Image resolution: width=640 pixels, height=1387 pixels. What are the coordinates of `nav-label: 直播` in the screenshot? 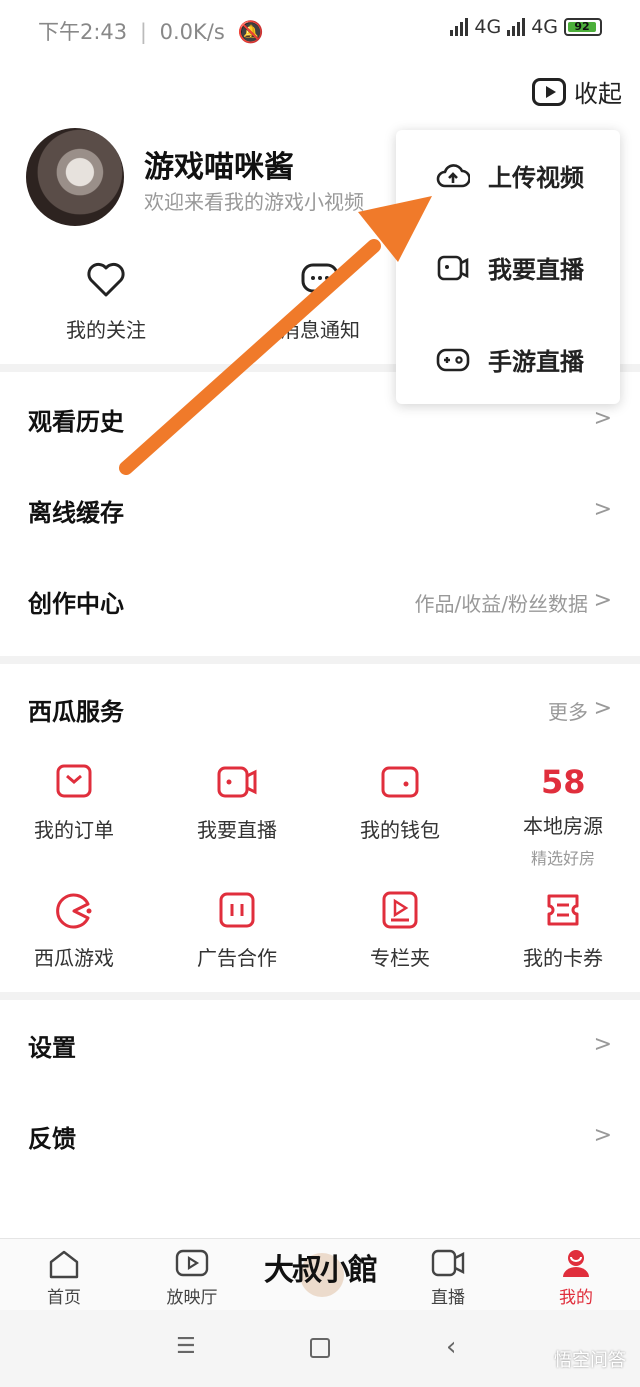 It's located at (448, 1298).